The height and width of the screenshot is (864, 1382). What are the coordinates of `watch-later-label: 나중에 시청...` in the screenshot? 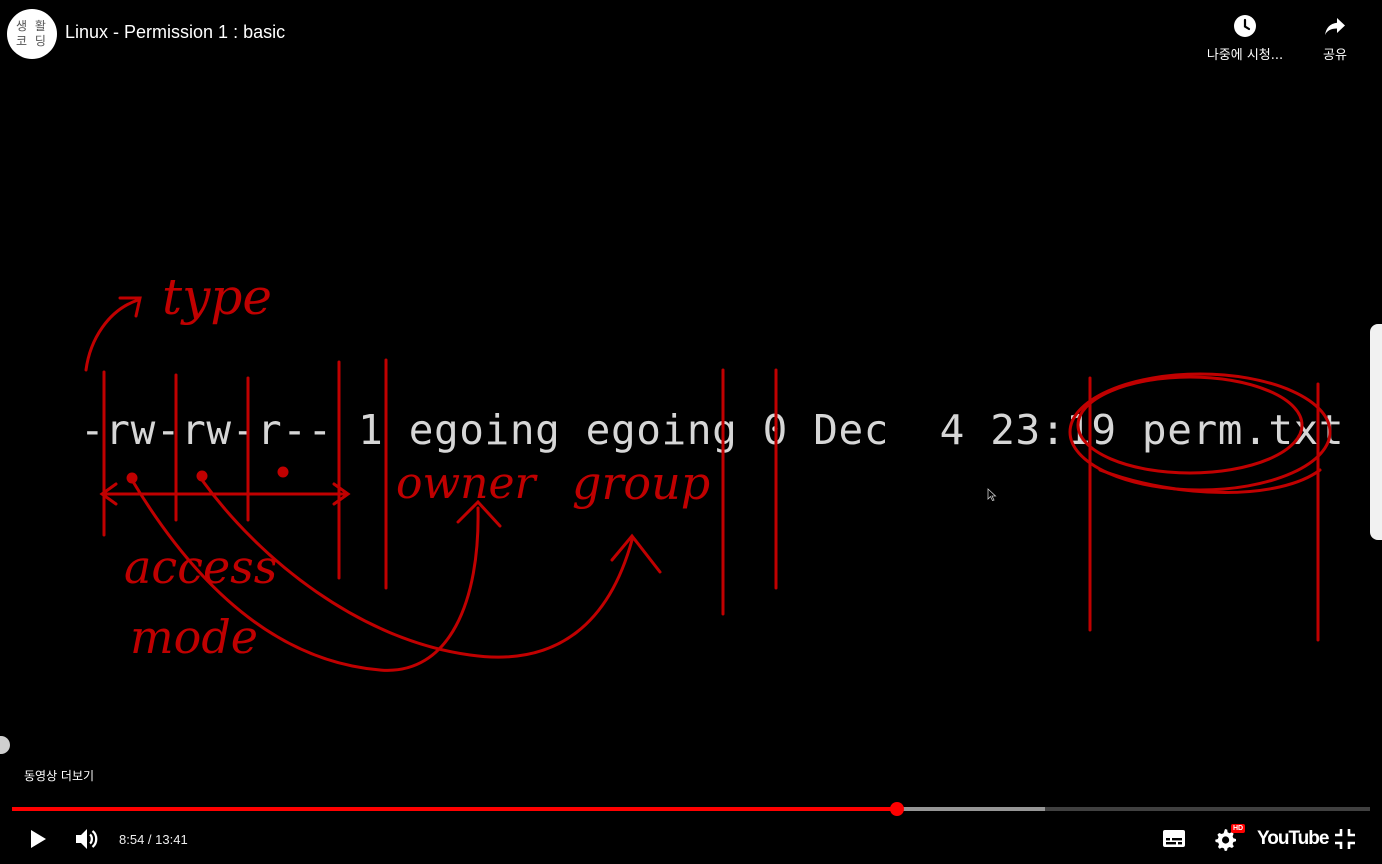 It's located at (1245, 55).